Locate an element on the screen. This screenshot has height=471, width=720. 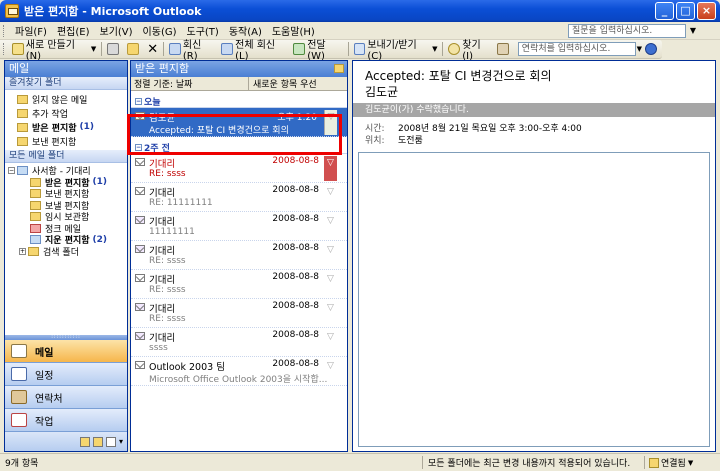
favorite-label: 보낸 편지함 is located at coordinates (54, 142).